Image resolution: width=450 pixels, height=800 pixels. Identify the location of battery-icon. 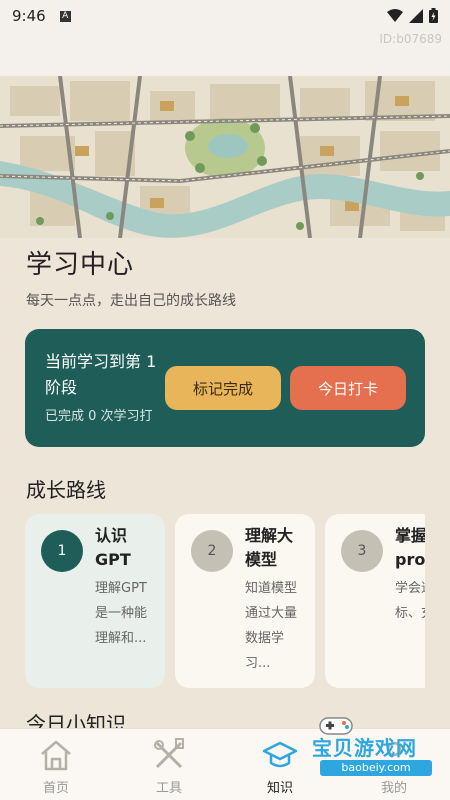
(433, 15).